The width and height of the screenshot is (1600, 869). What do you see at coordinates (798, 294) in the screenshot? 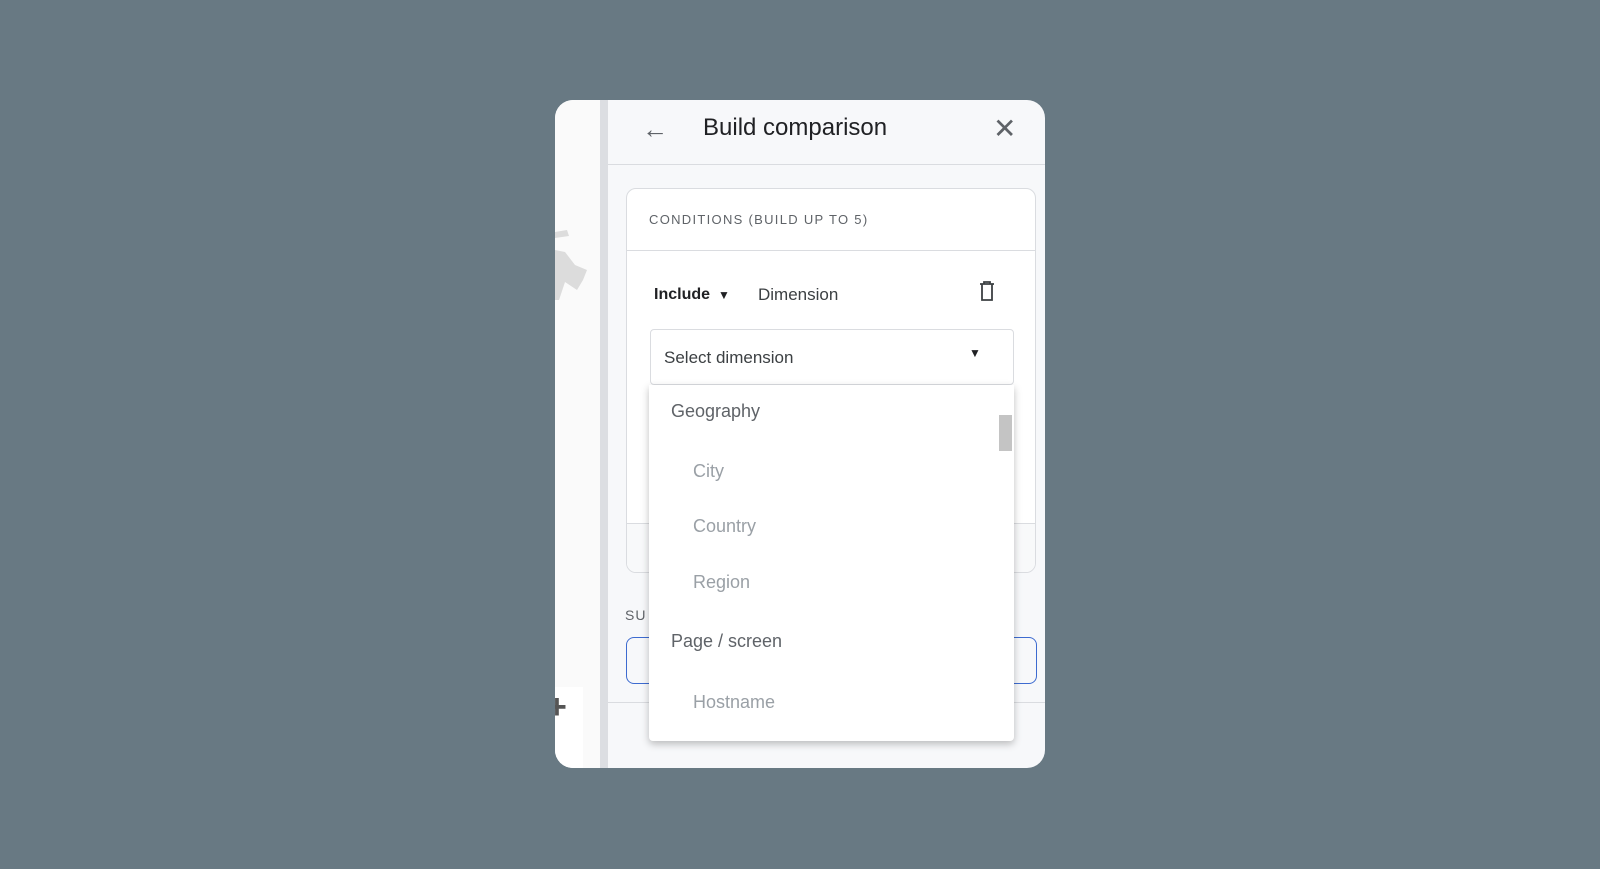
I see `dimension-label: Dimension` at bounding box center [798, 294].